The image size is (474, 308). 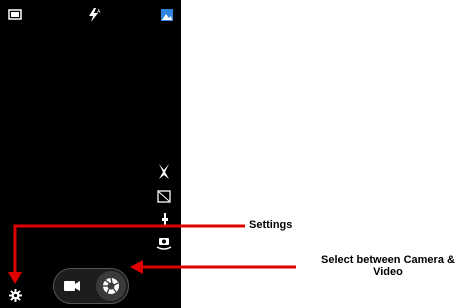 What do you see at coordinates (388, 272) in the screenshot?
I see `mode-switch-caption-line2: Video` at bounding box center [388, 272].